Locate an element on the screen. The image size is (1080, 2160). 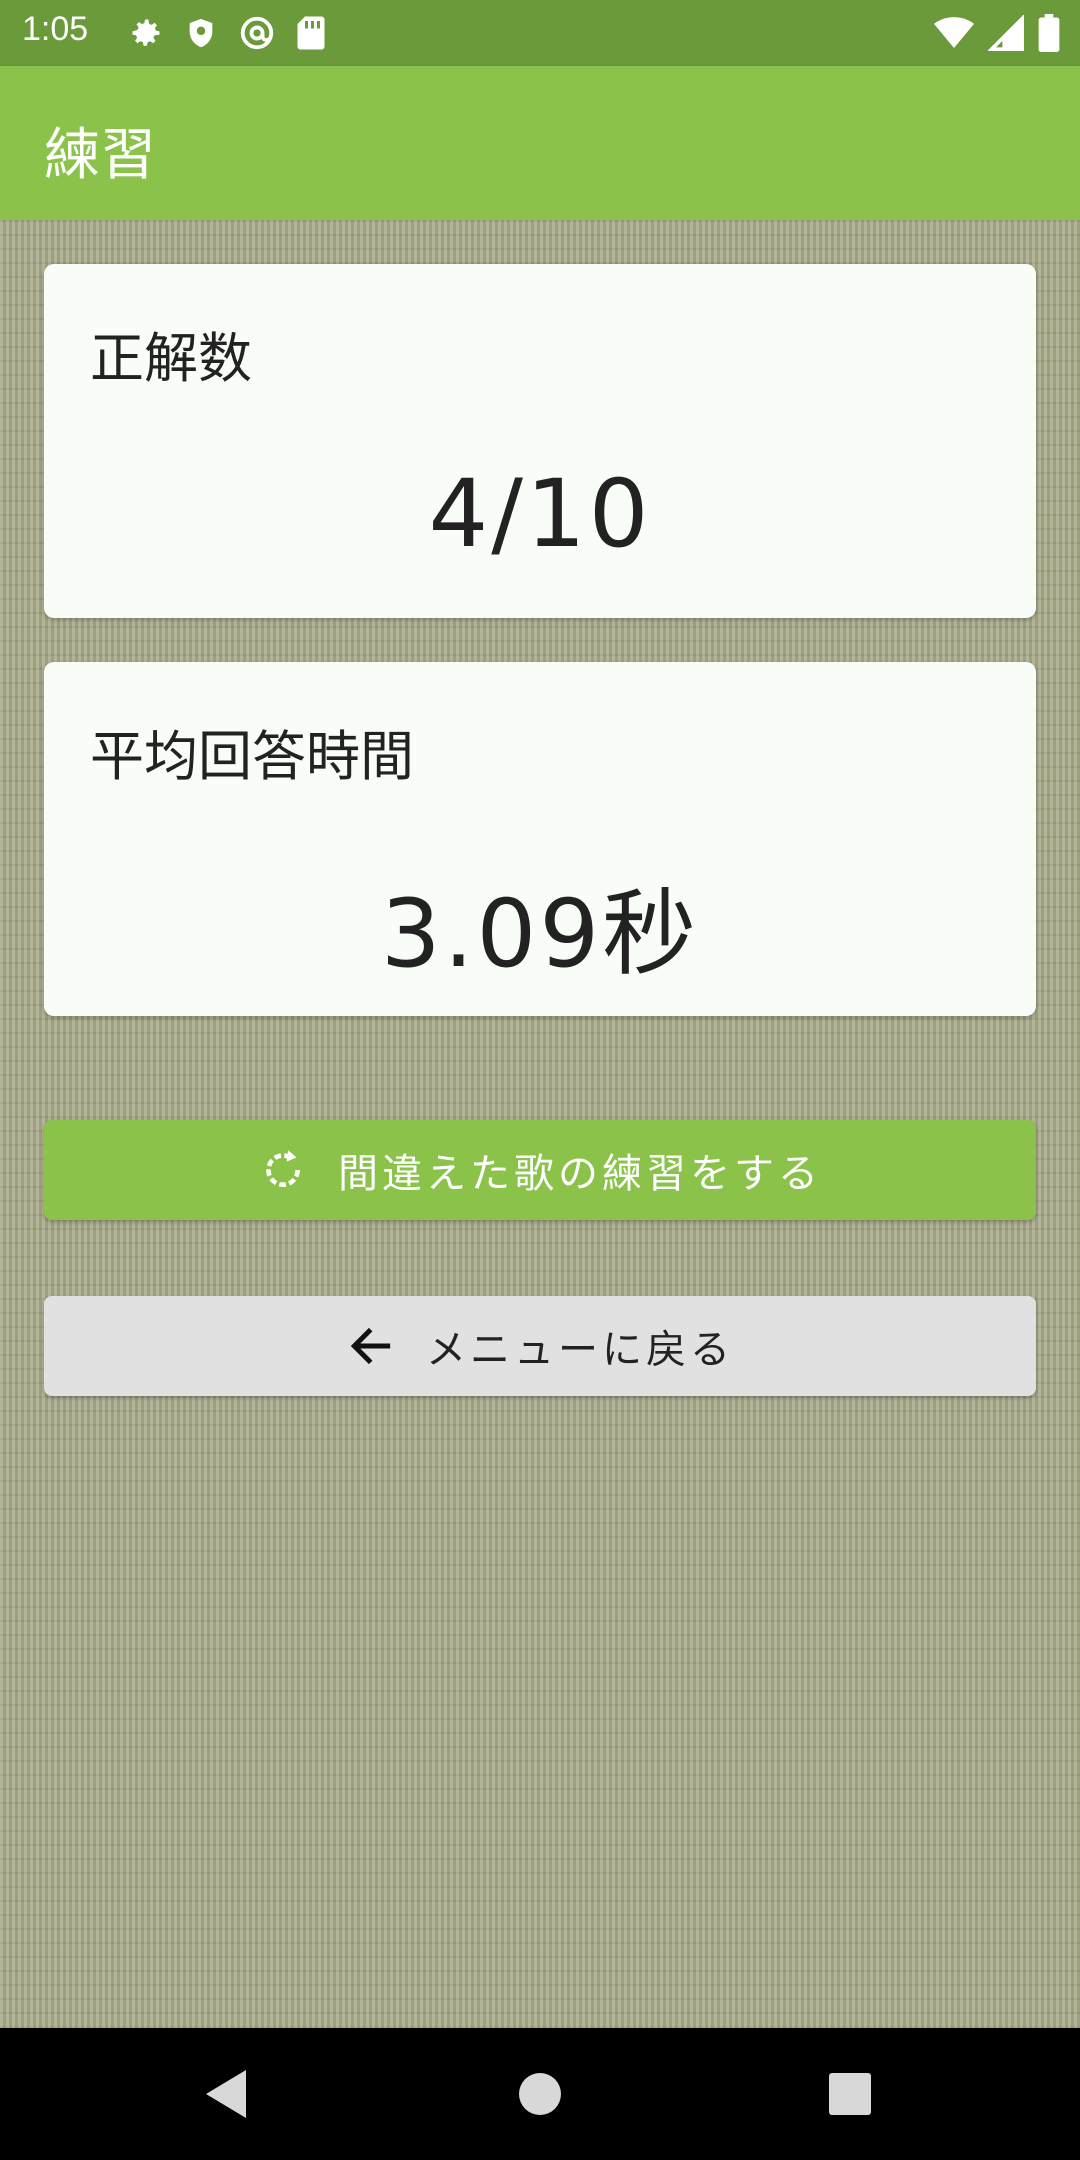
back-to-menu-label: メニューに戻る is located at coordinates (580, 1350).